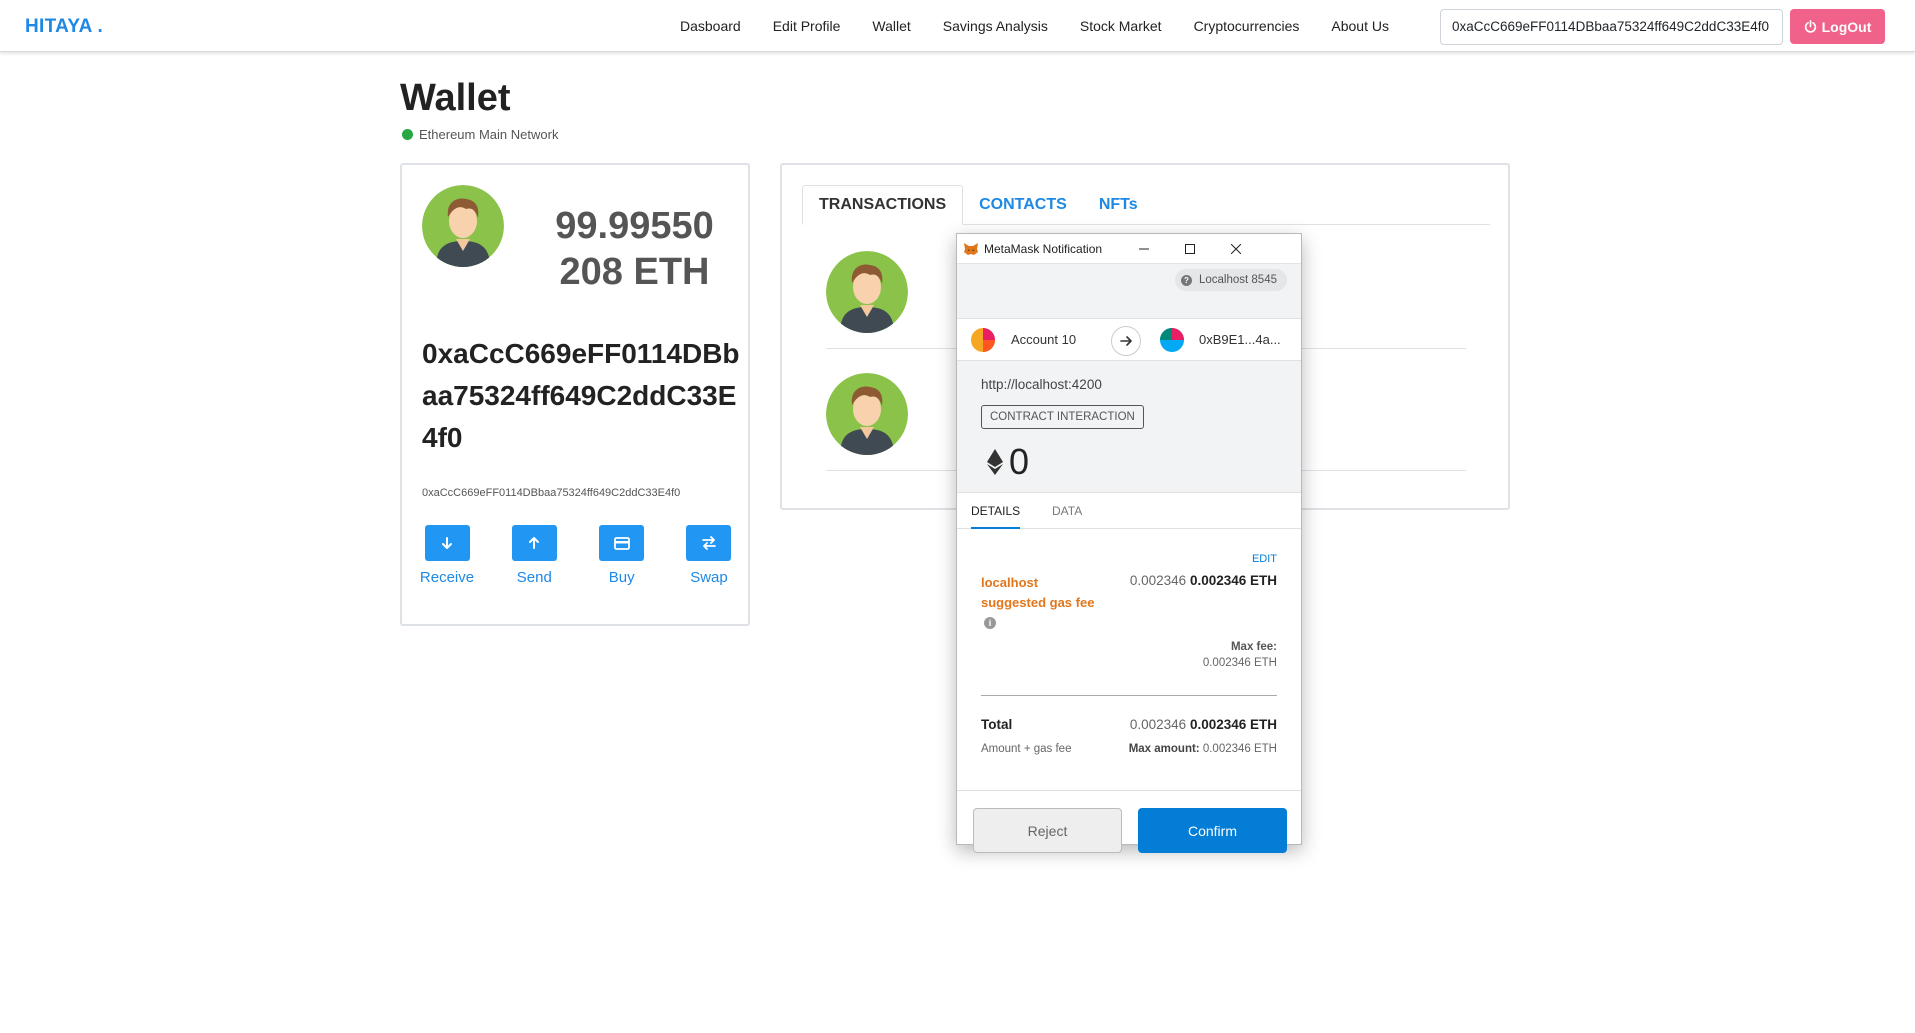  What do you see at coordinates (1129, 695) in the screenshot?
I see `divider` at bounding box center [1129, 695].